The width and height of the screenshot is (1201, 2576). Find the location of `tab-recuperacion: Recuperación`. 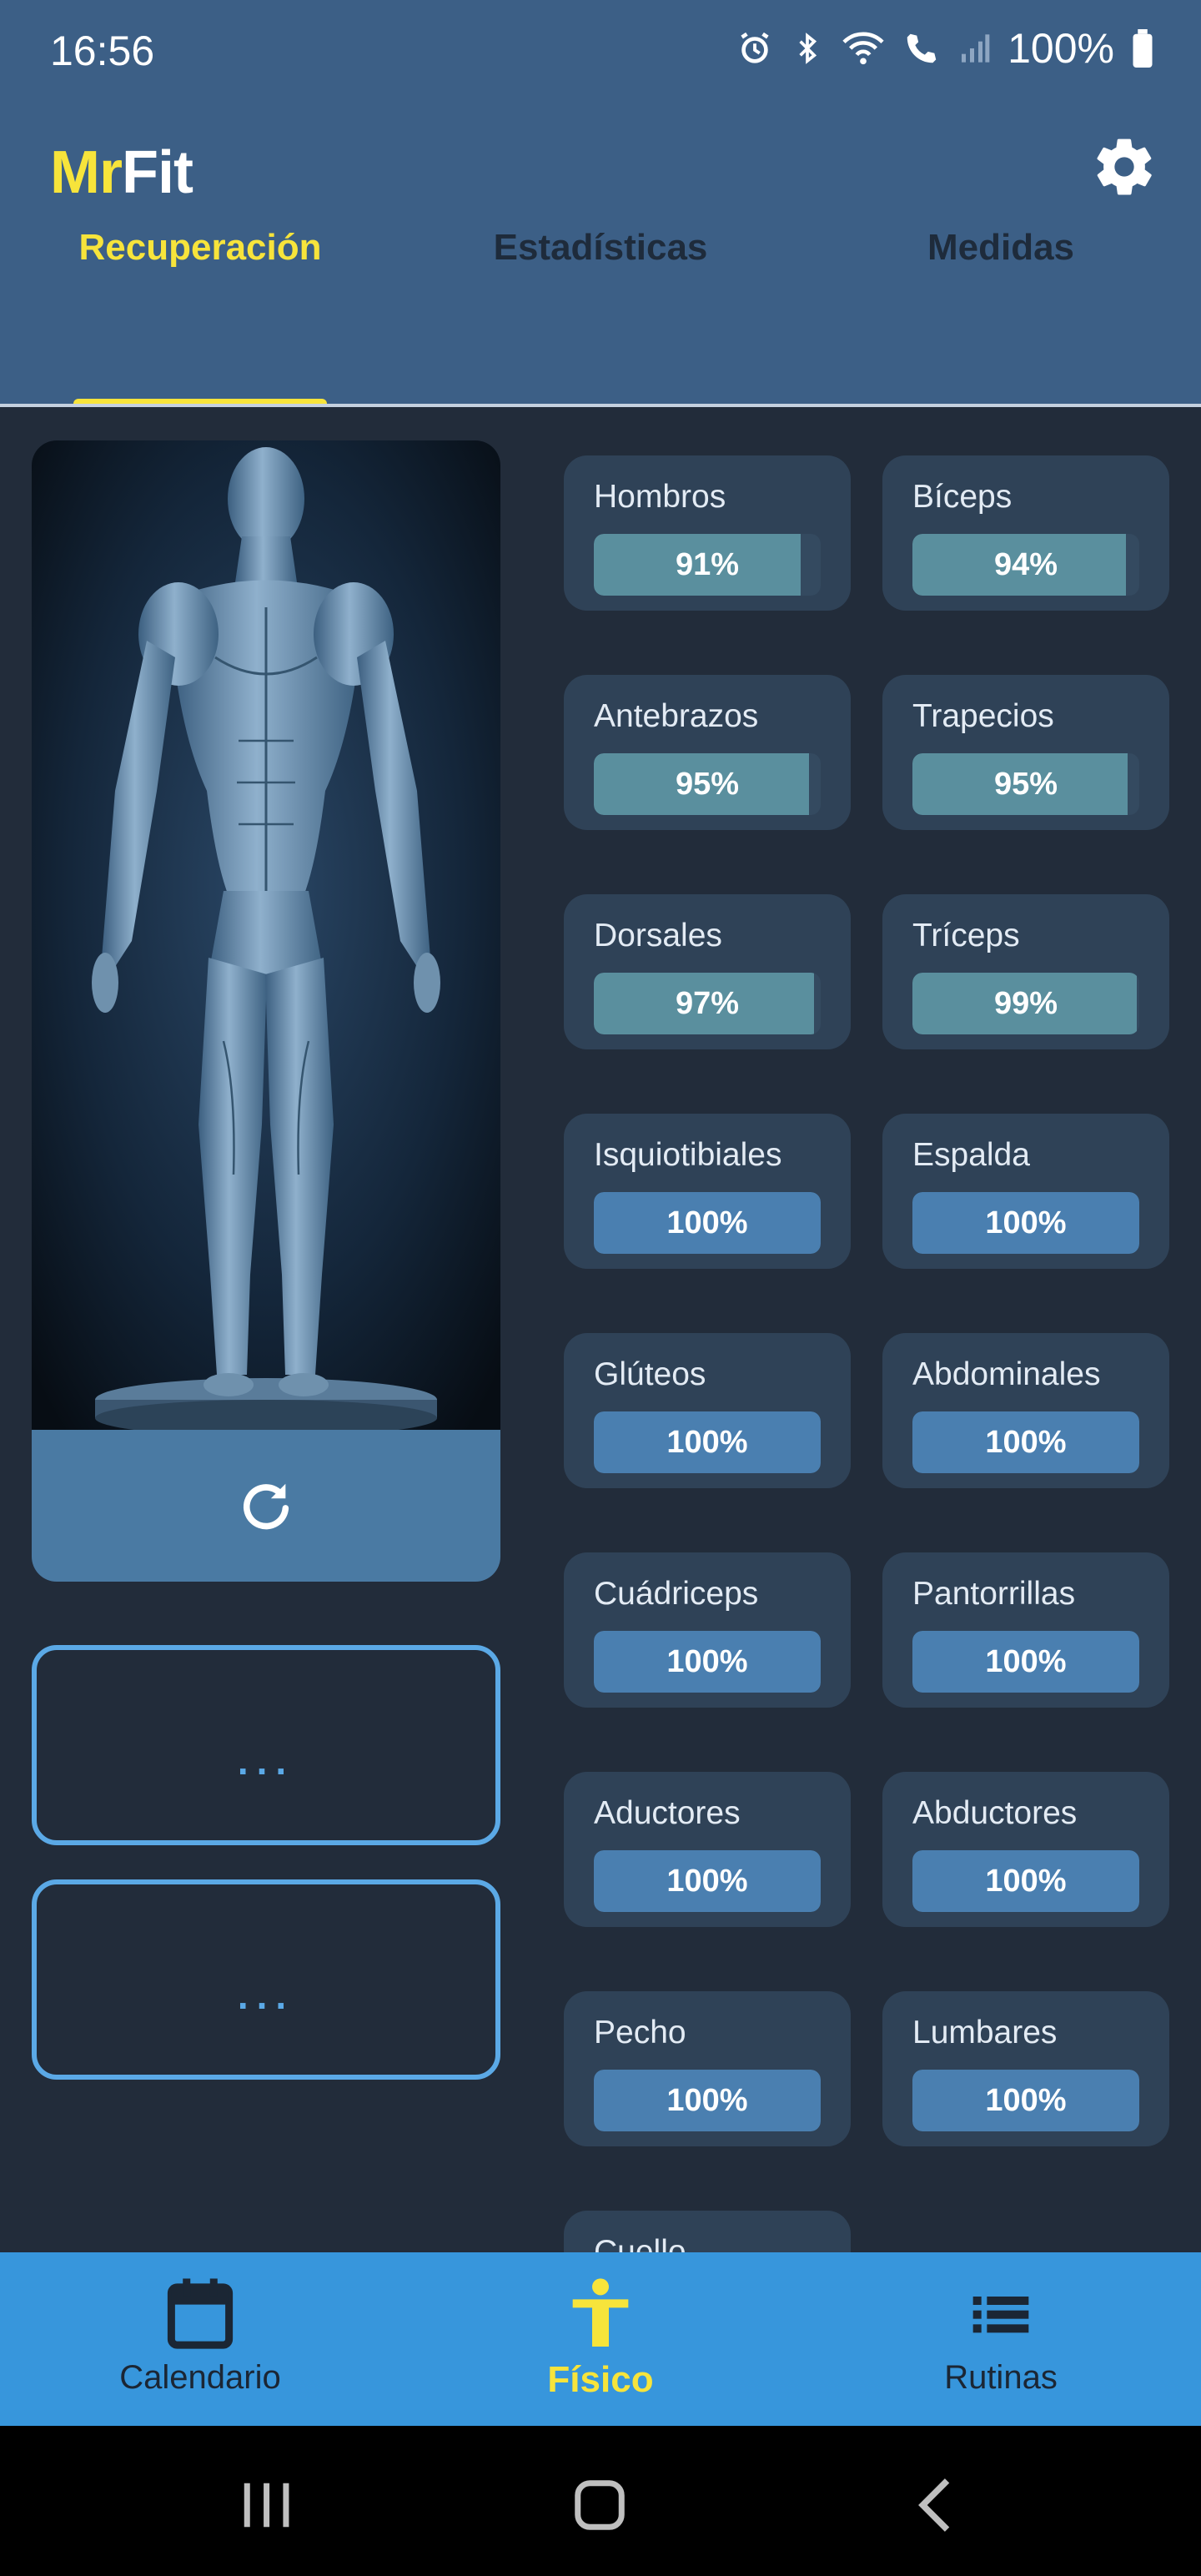

tab-recuperacion: Recuperación is located at coordinates (200, 185).